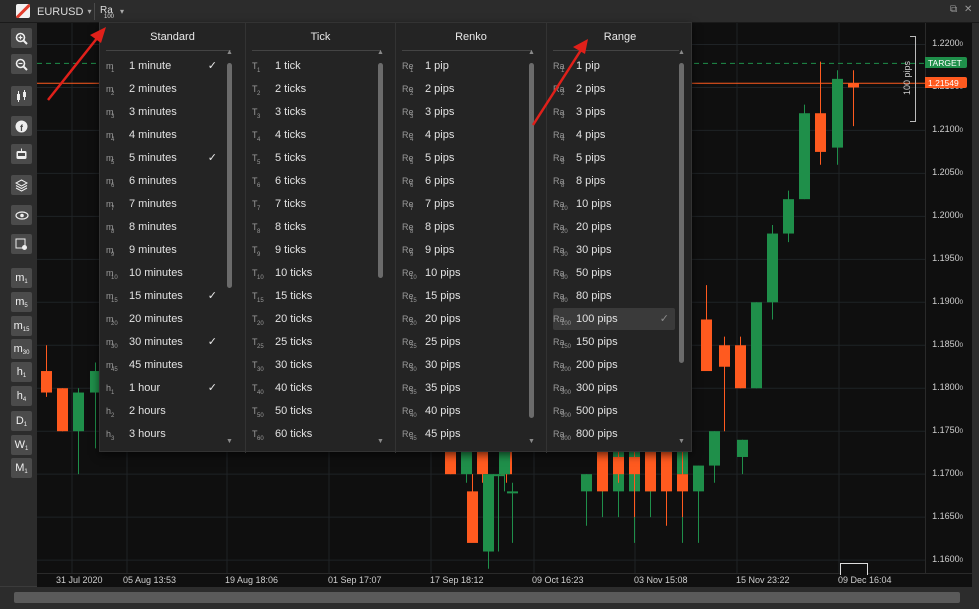  I want to click on timeframe-option: Ra 30 30 pips, so click(614, 250).